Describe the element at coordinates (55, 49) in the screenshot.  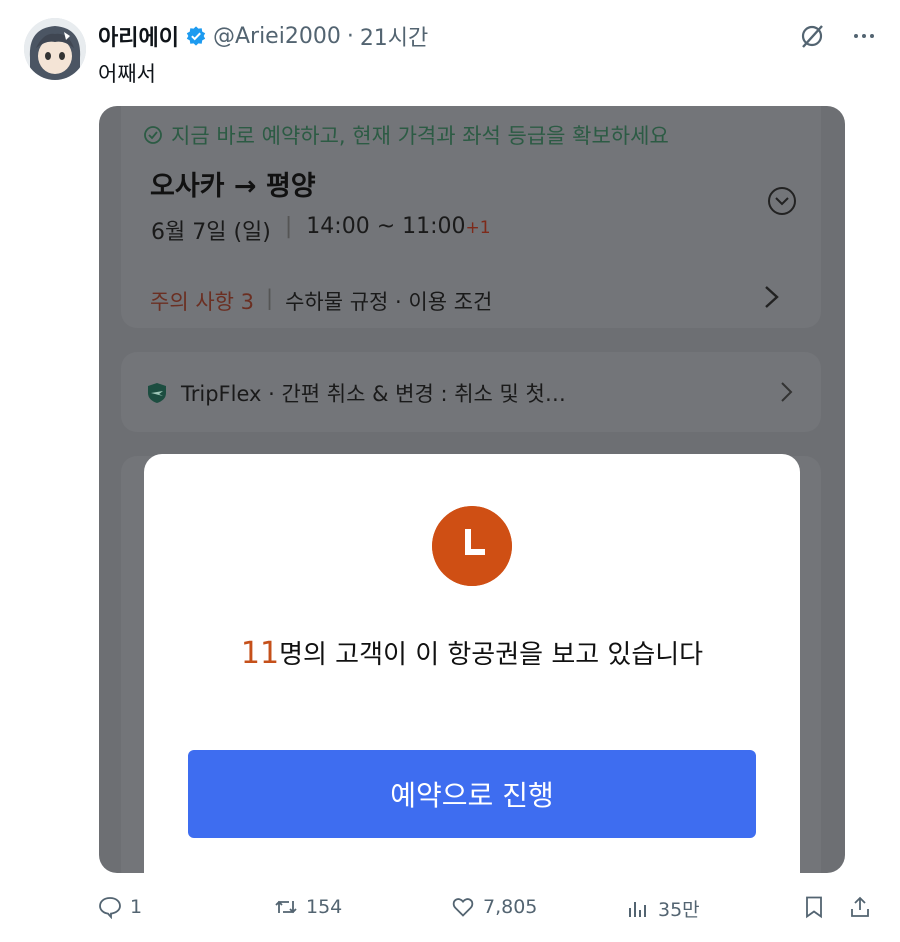
I see `avatar` at that location.